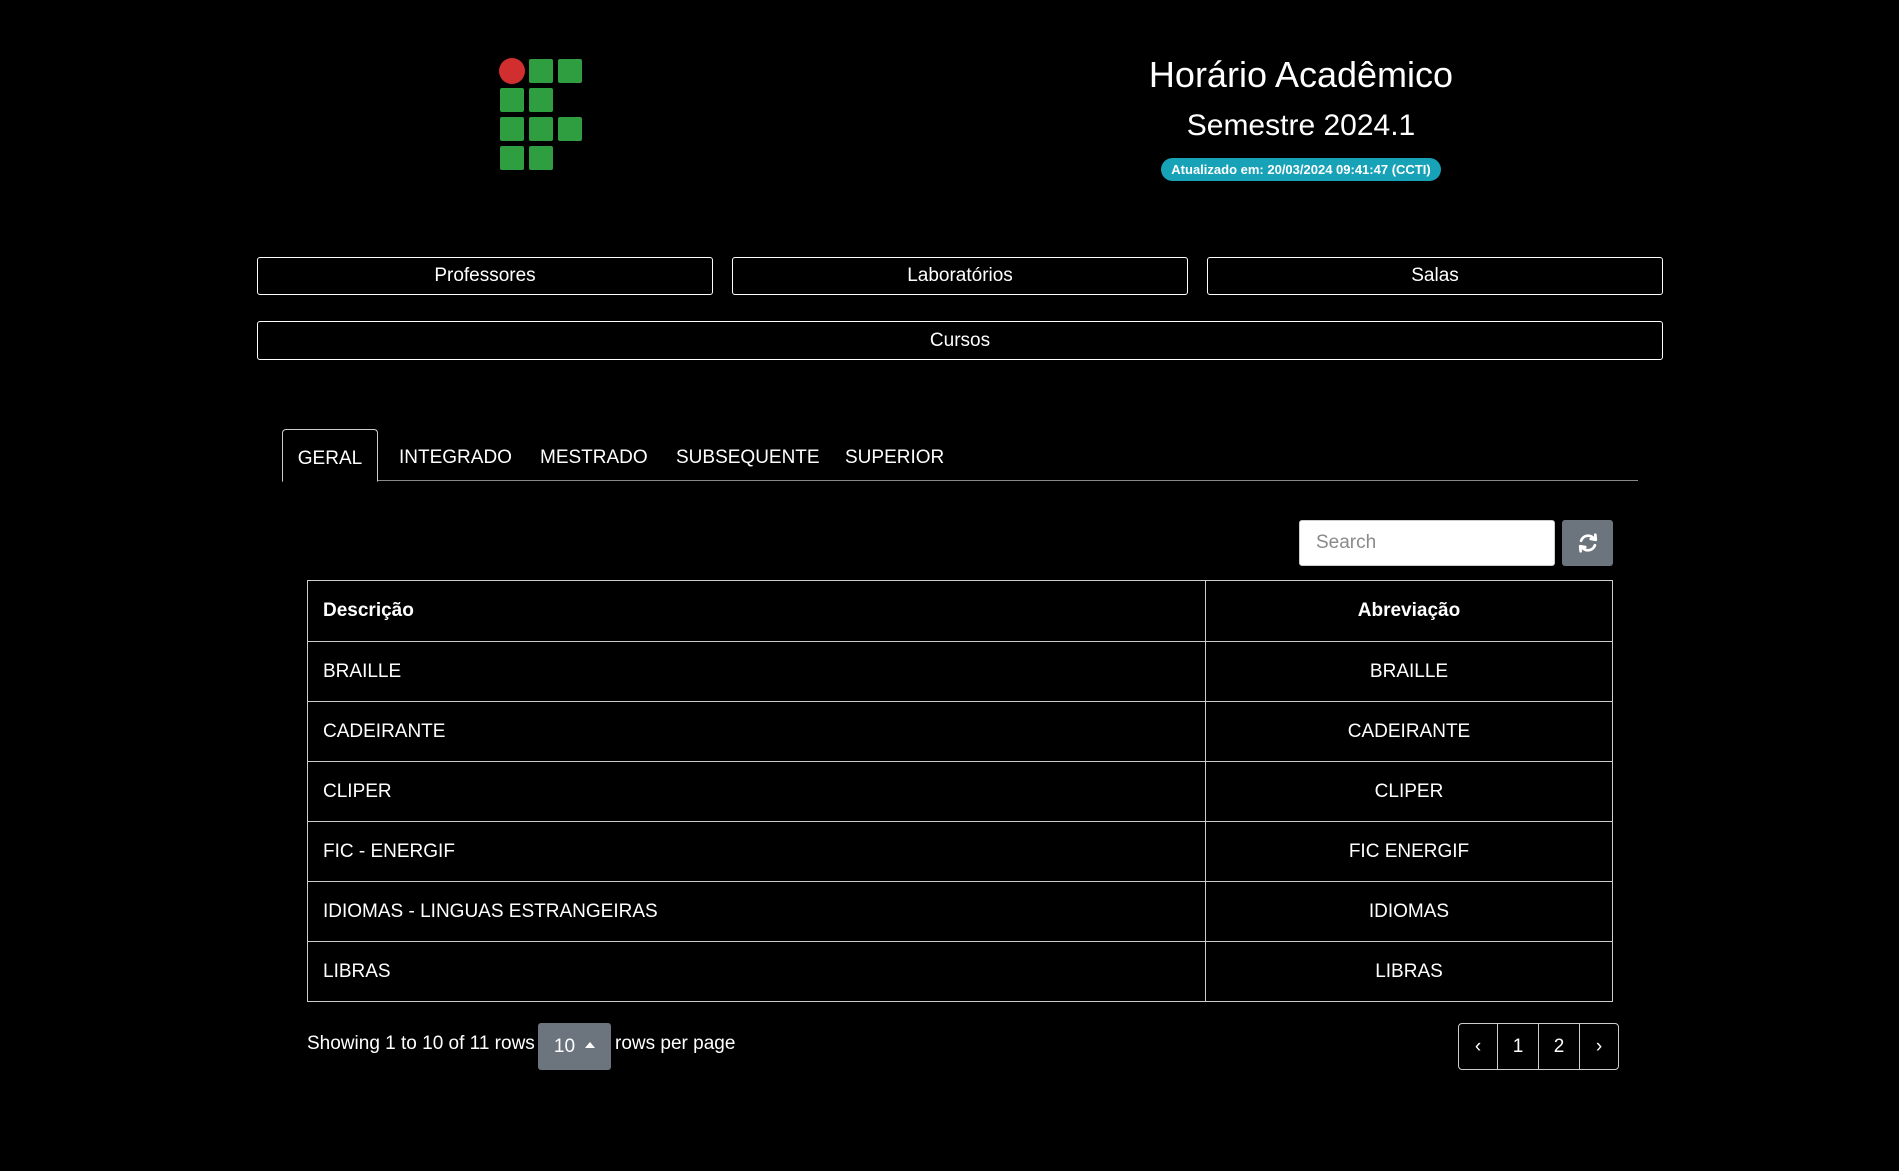 This screenshot has height=1171, width=1899. What do you see at coordinates (455, 455) in the screenshot?
I see `tab-integrado: INTEGRADO` at bounding box center [455, 455].